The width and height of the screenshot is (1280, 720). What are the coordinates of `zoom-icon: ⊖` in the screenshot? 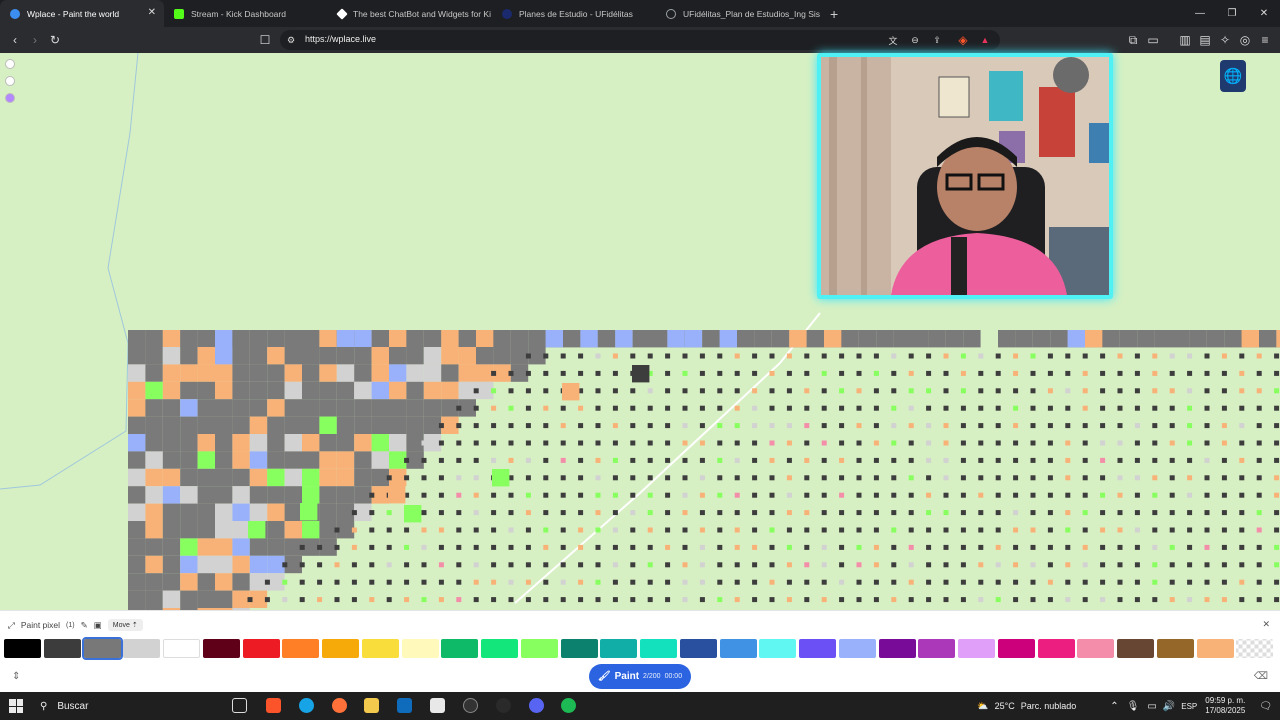 It's located at (915, 40).